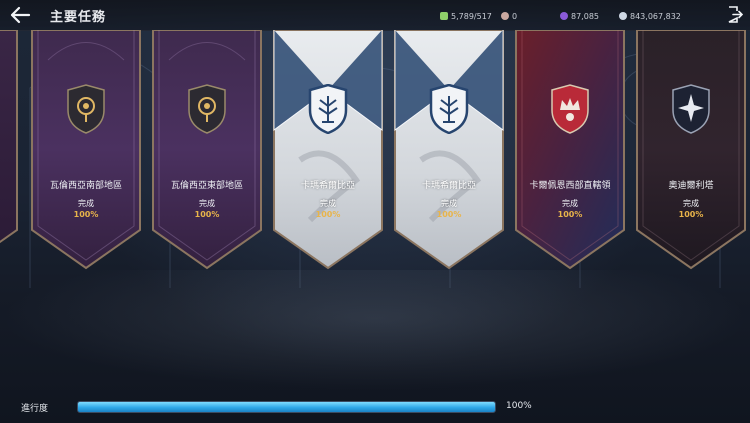 Image resolution: width=750 pixels, height=423 pixels. Describe the element at coordinates (519, 406) in the screenshot. I see `progress-value: 100%` at that location.